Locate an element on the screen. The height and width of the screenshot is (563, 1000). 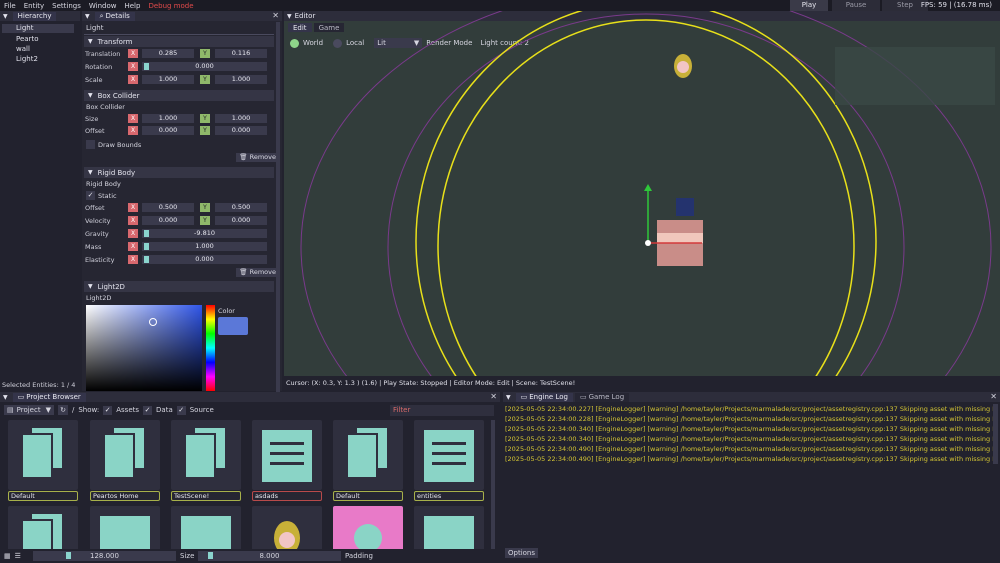
static-checkbox: ✓ is located at coordinates (90, 195).